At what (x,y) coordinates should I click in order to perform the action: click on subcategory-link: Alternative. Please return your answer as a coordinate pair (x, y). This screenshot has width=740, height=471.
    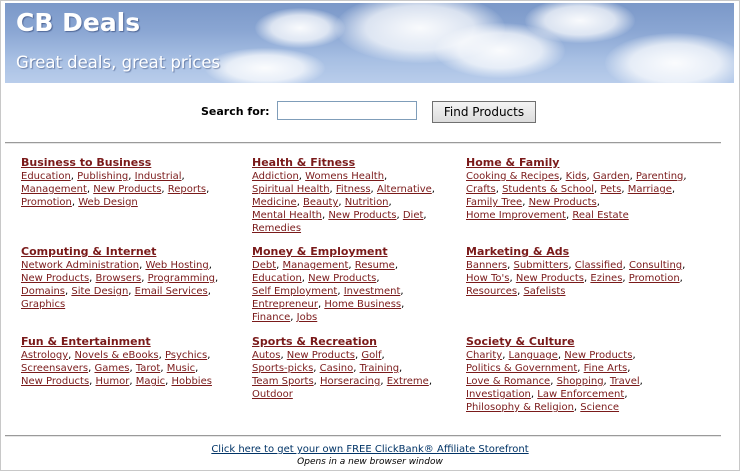
    Looking at the image, I should click on (404, 189).